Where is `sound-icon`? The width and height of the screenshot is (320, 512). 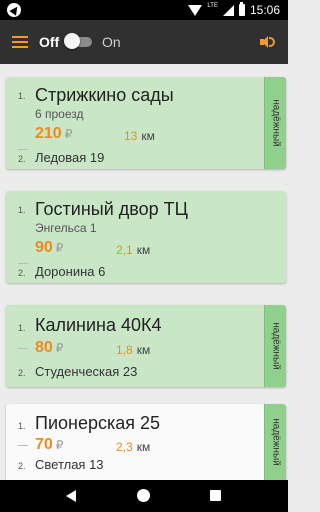
sound-icon is located at coordinates (268, 42).